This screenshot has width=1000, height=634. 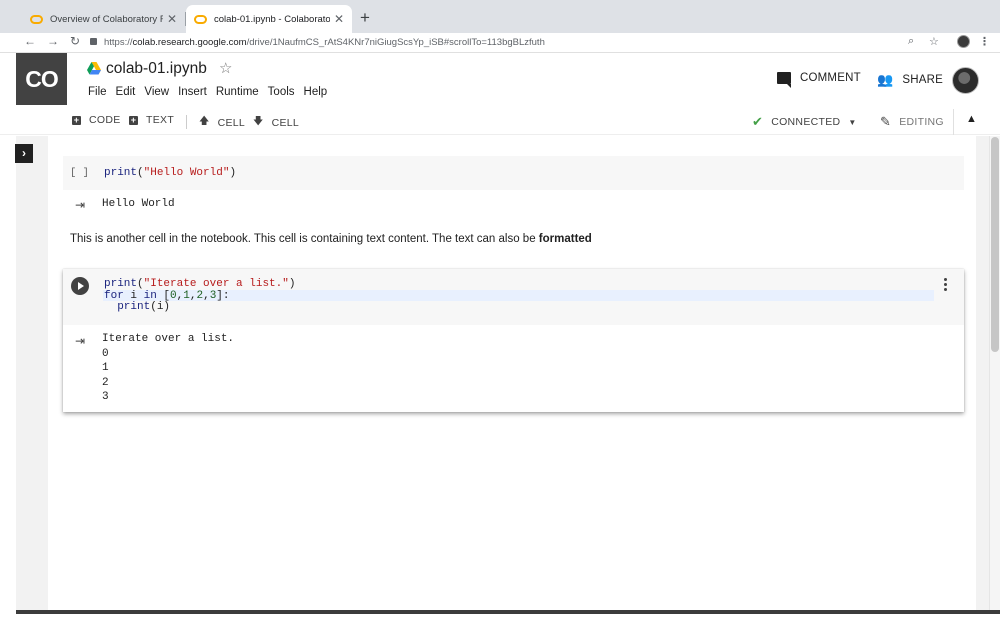 I want to click on code-cell-1: [ ] print("Hello World"), so click(x=513, y=173).